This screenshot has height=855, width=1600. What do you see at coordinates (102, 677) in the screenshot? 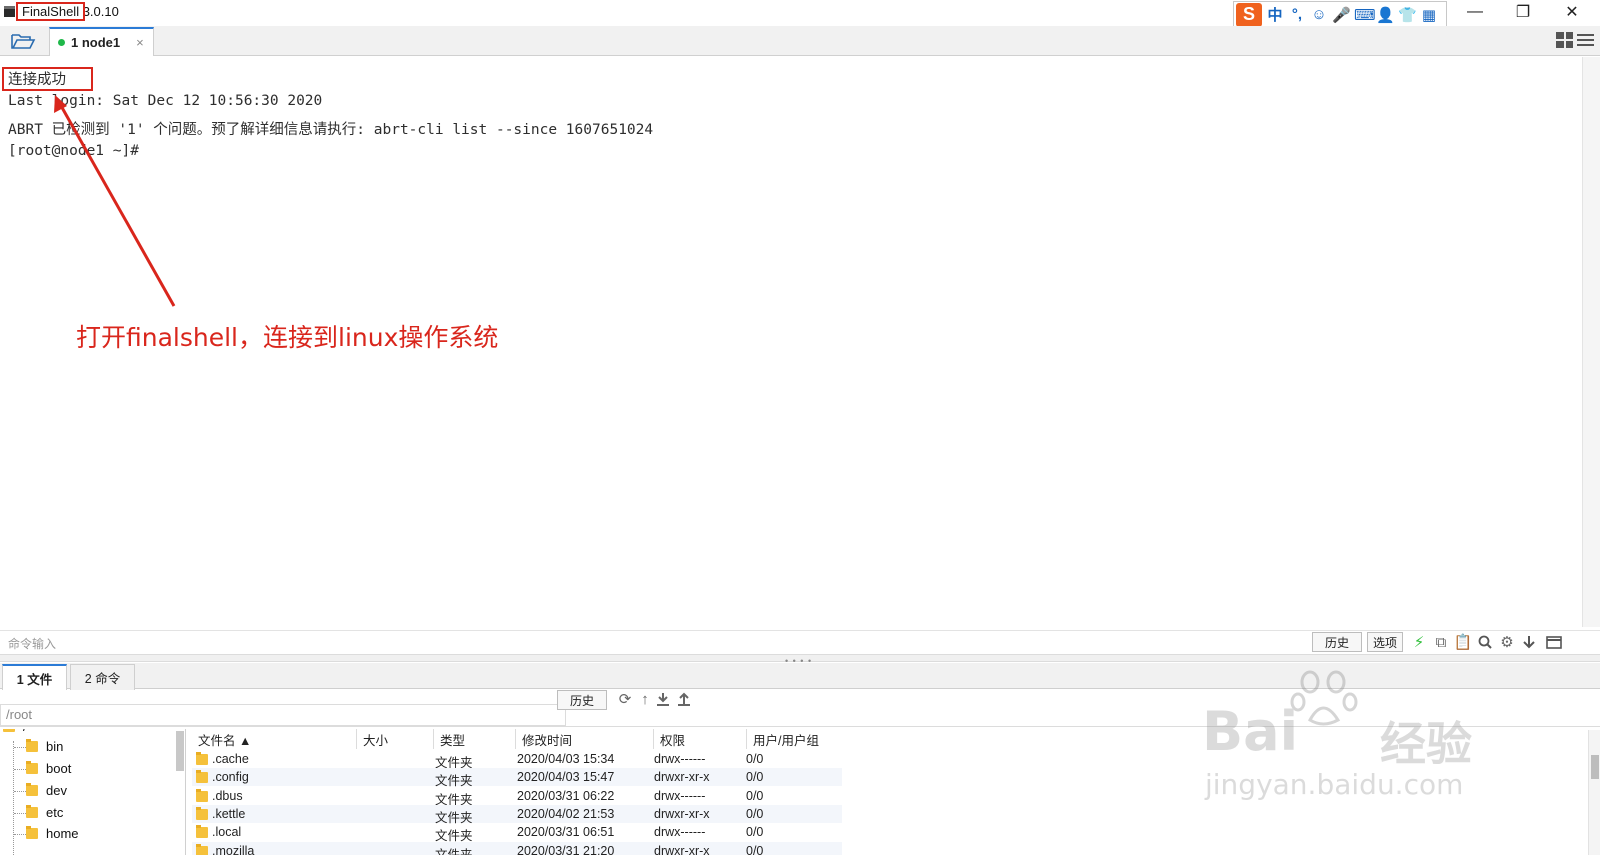
I see `tab-commands: 2 命令` at bounding box center [102, 677].